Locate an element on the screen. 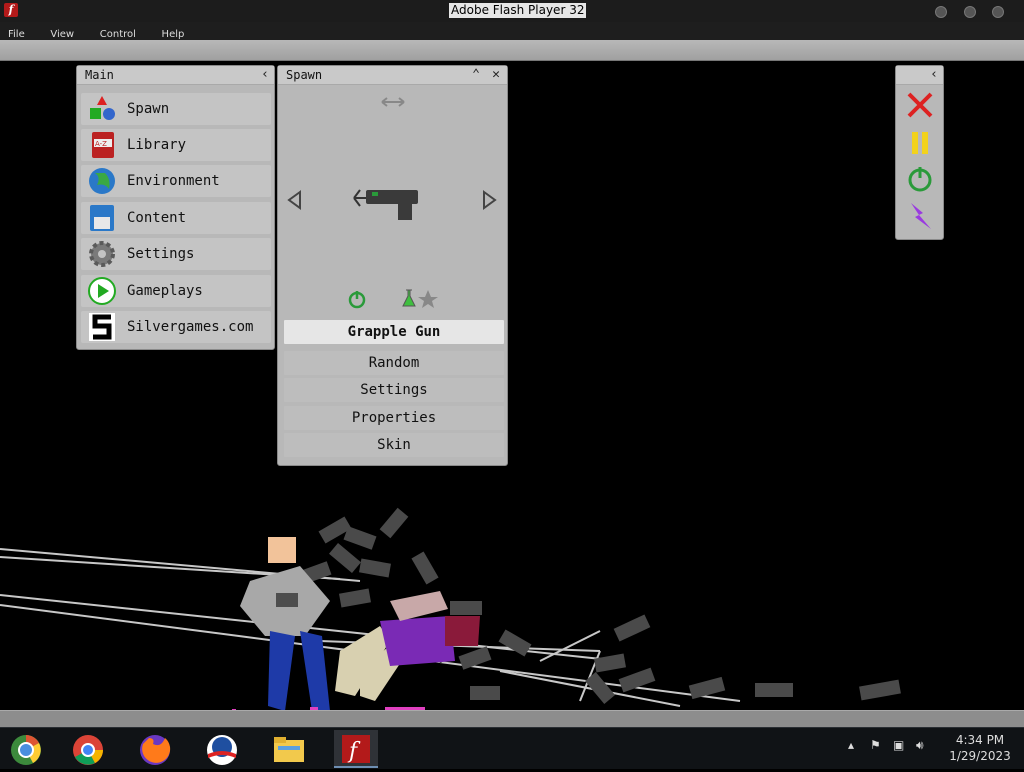  main-item-spawn: Spawn is located at coordinates (176, 109).